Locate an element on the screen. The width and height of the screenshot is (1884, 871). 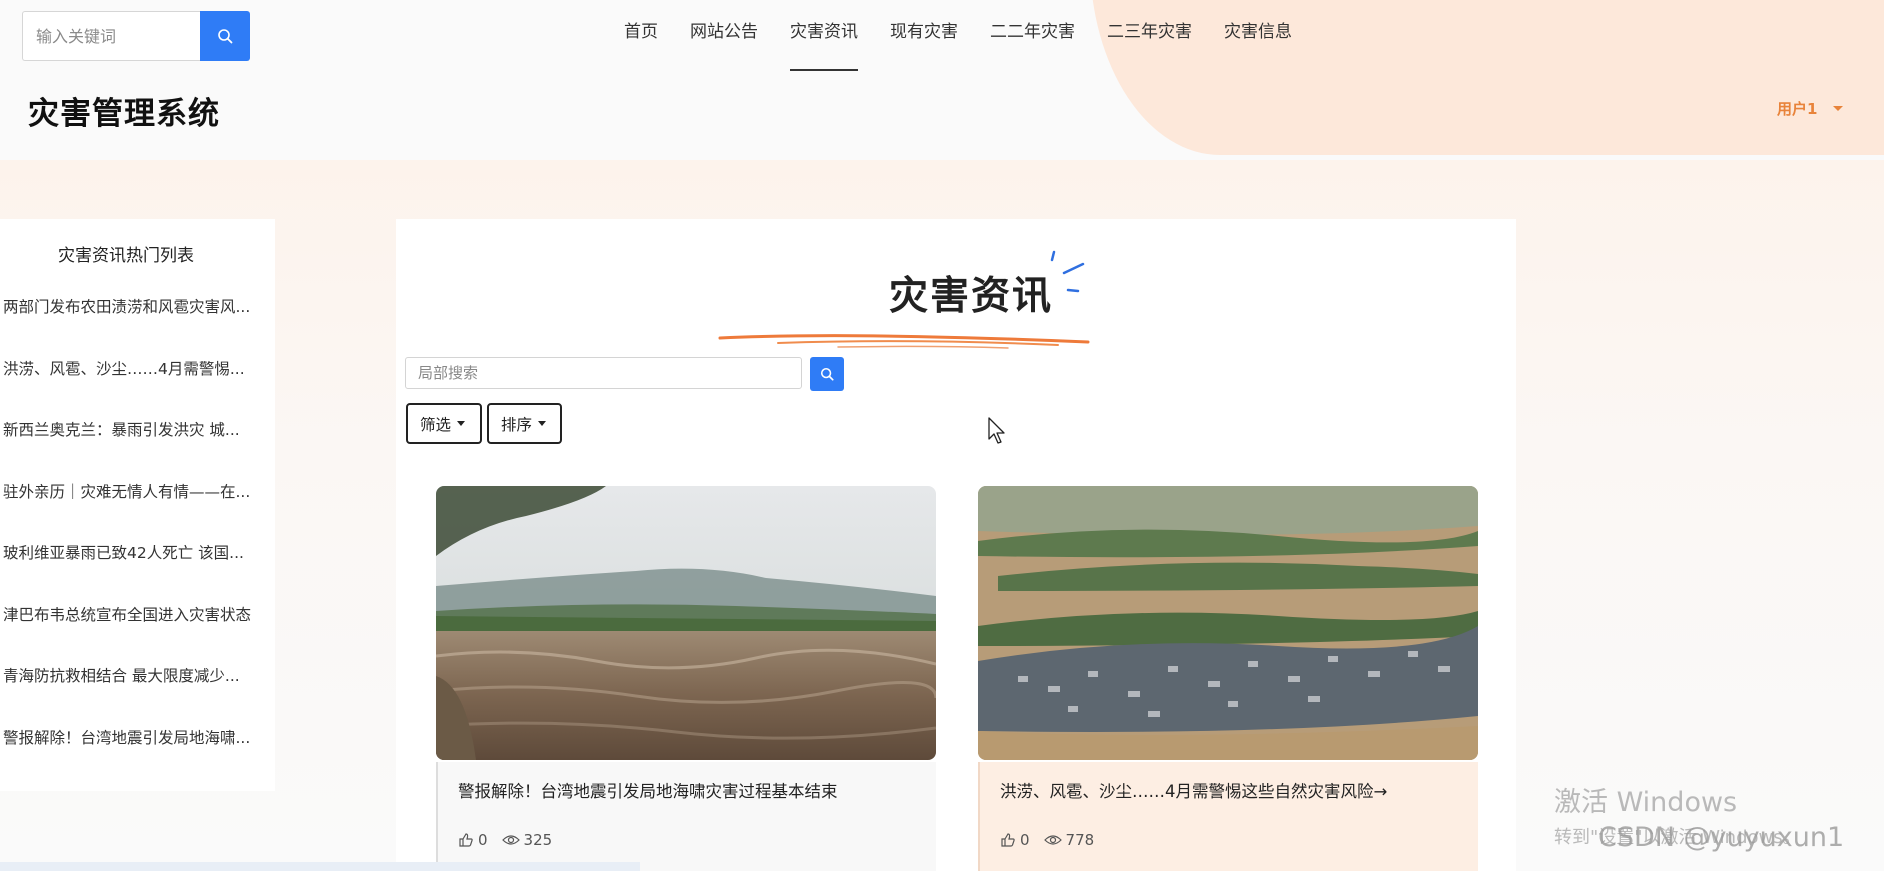
user-menu: 用户1 is located at coordinates (1810, 108).